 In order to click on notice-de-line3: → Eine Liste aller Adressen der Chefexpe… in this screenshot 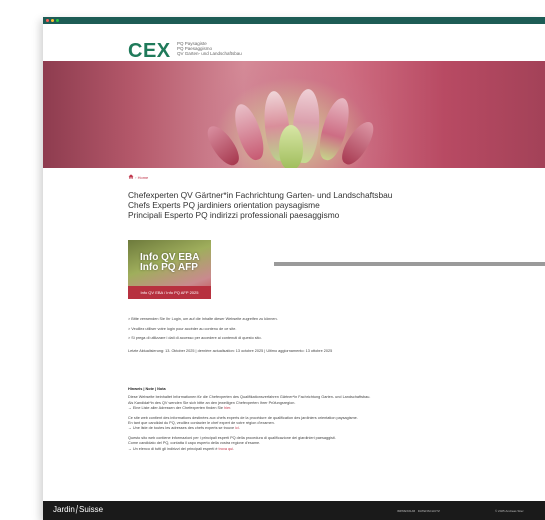, I will do `click(176, 408)`.